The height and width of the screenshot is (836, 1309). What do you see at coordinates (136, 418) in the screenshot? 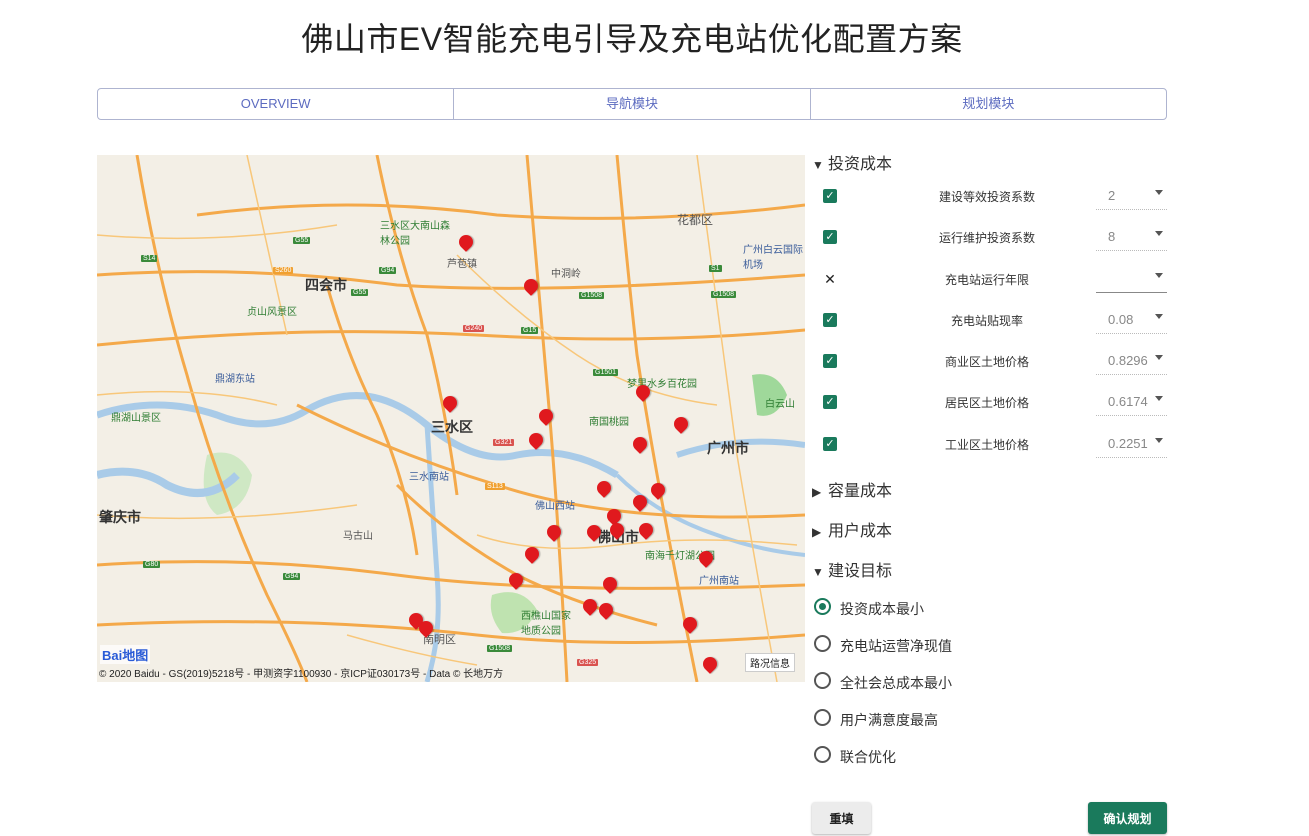
I see `map-label-dinghushan: 鼎湖山景区` at bounding box center [136, 418].